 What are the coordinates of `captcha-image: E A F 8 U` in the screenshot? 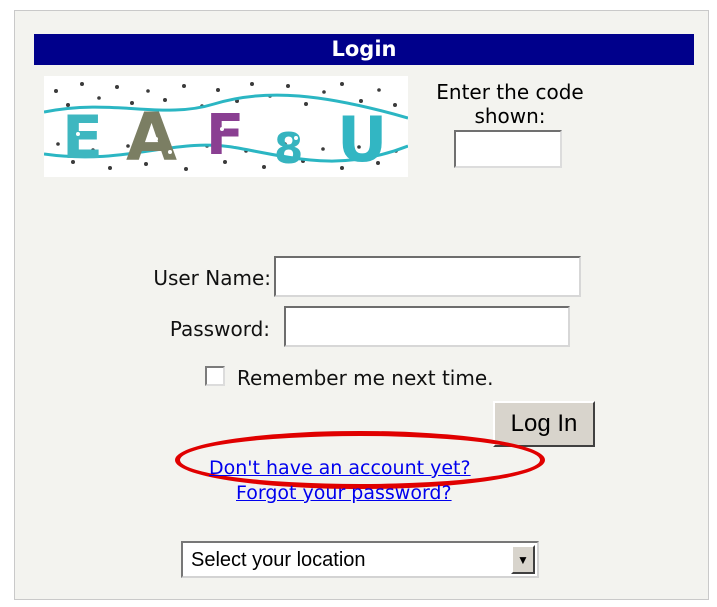 It's located at (226, 126).